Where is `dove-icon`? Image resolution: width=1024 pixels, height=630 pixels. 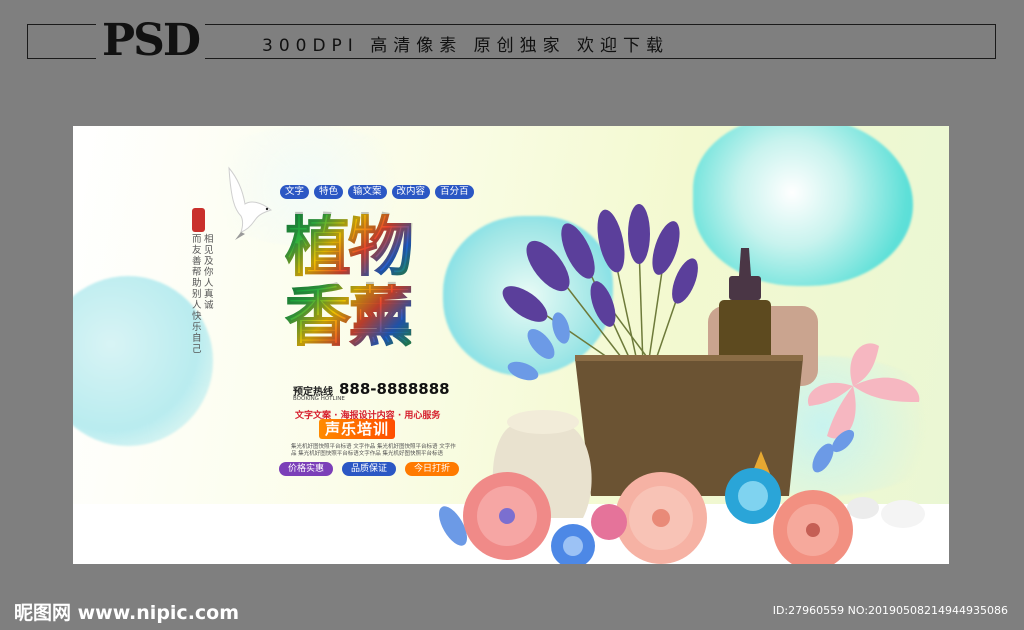 dove-icon is located at coordinates (250, 203).